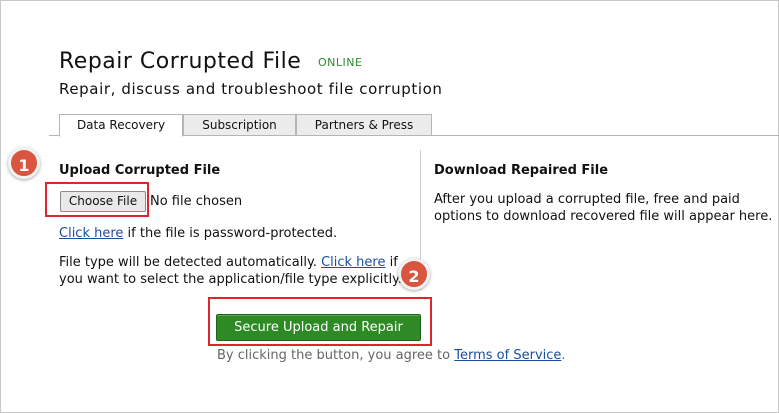 The height and width of the screenshot is (413, 779). What do you see at coordinates (340, 62) in the screenshot?
I see `online-badge: ONLINE` at bounding box center [340, 62].